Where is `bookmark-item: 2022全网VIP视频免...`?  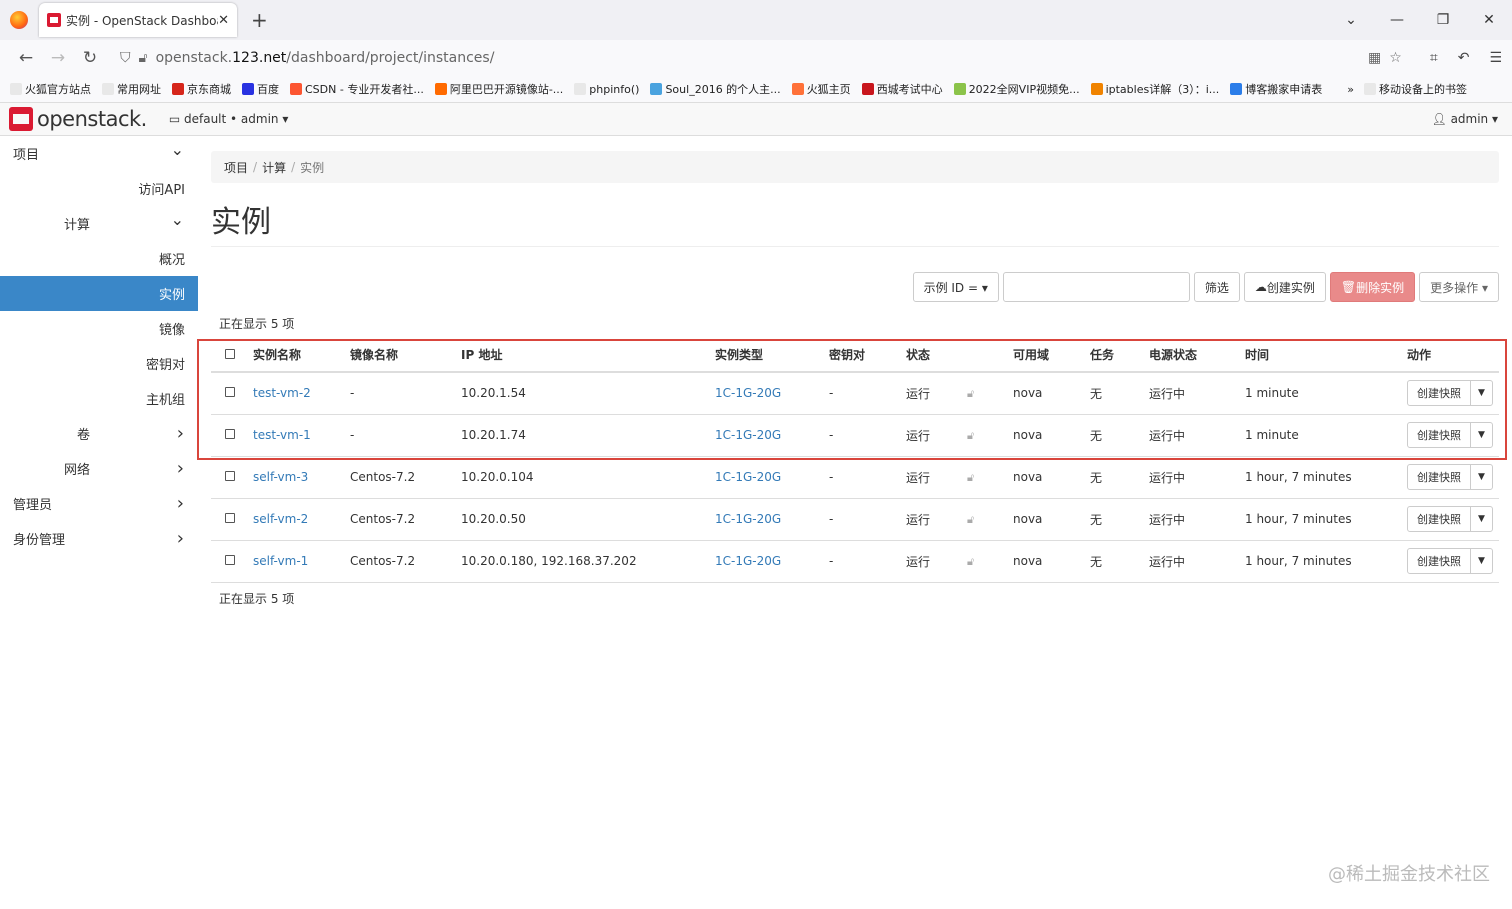 bookmark-item: 2022全网VIP视频免... is located at coordinates (1016, 89).